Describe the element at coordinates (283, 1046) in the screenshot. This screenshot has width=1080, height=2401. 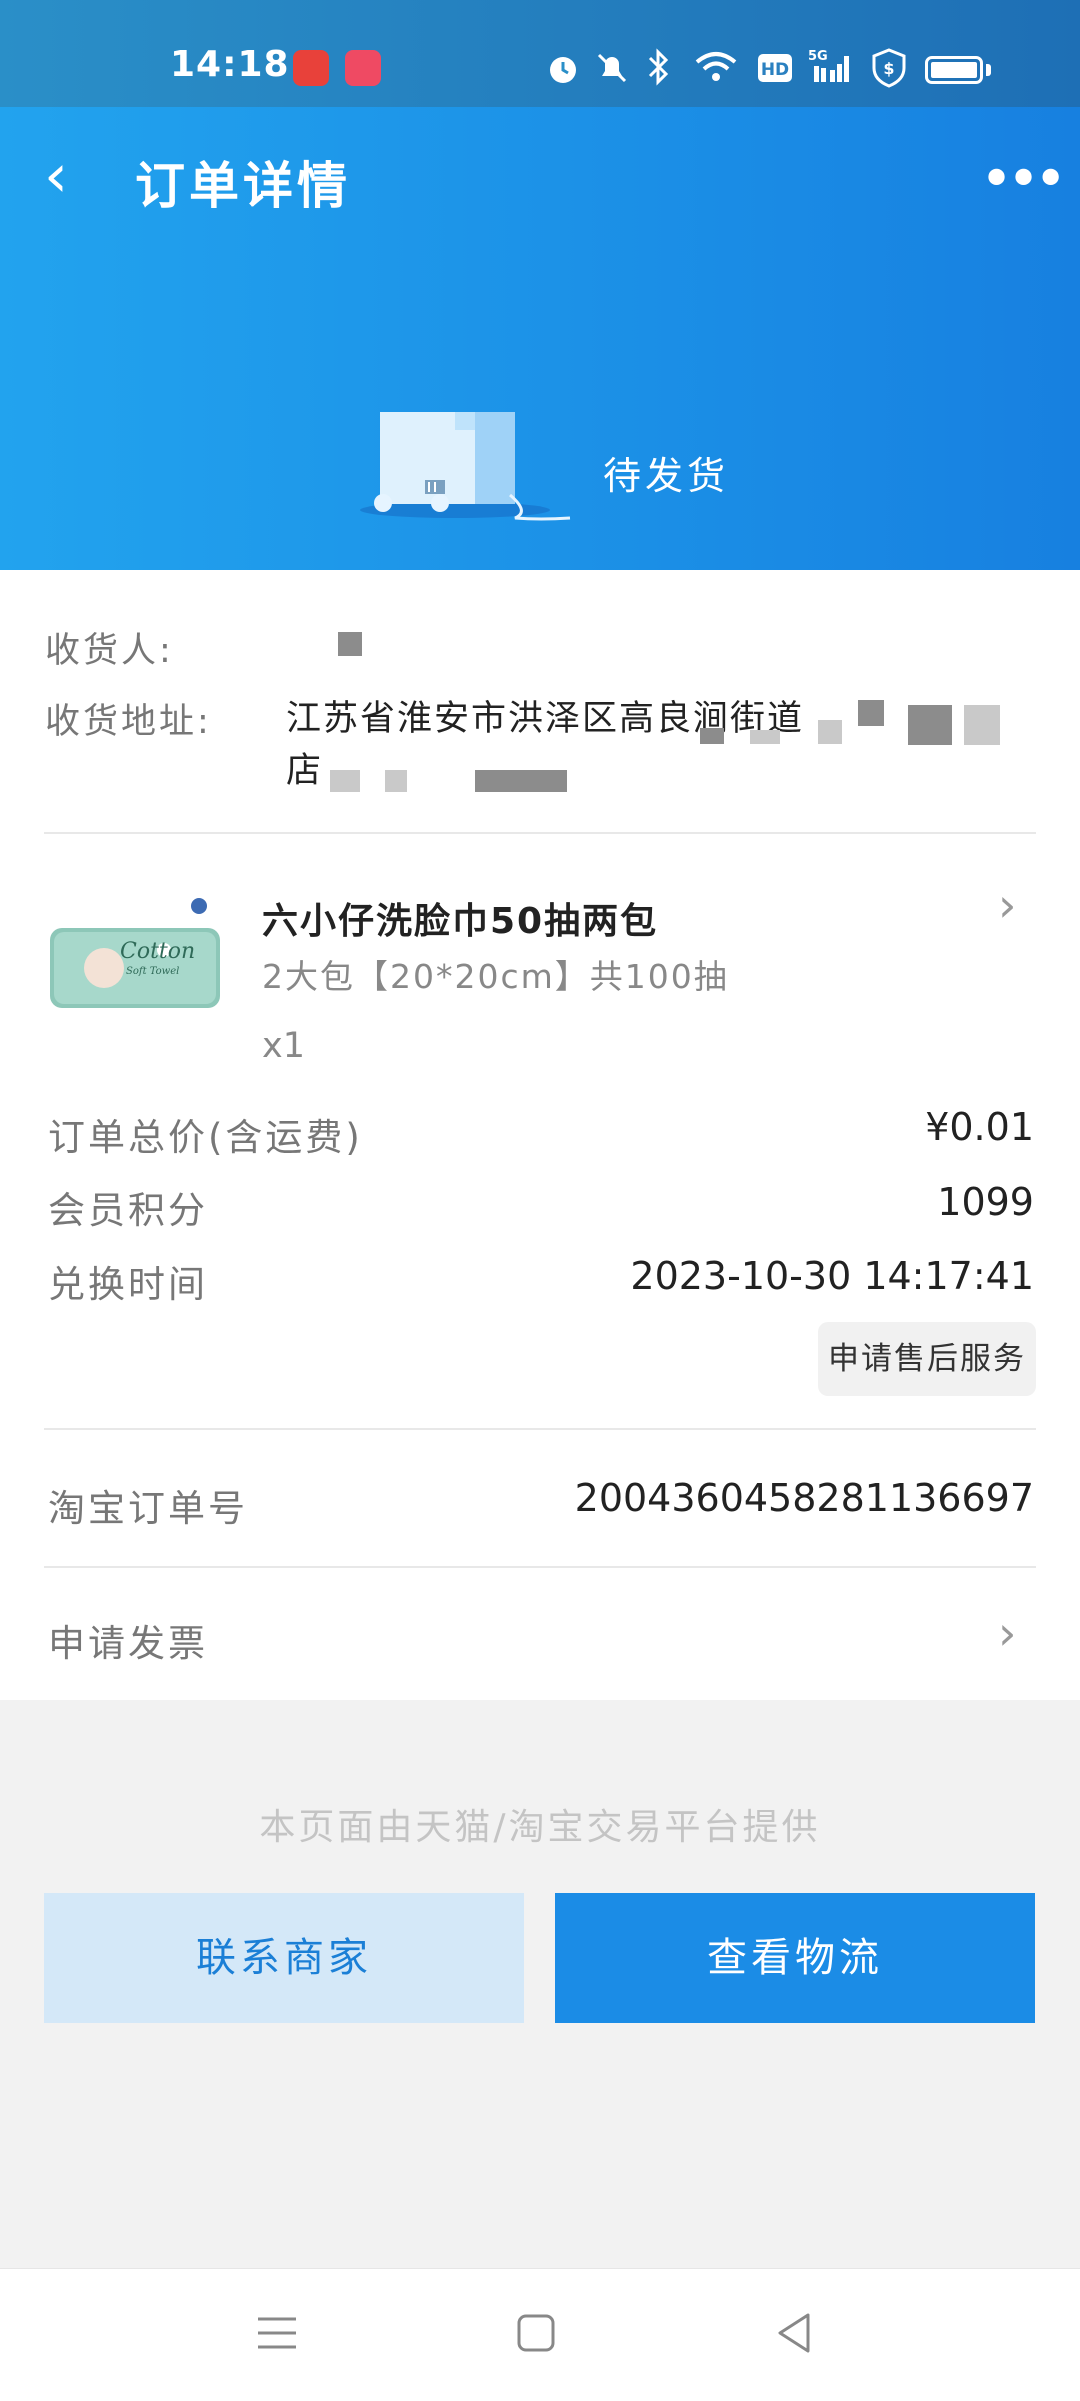
I see `product-quantity: x1` at that location.